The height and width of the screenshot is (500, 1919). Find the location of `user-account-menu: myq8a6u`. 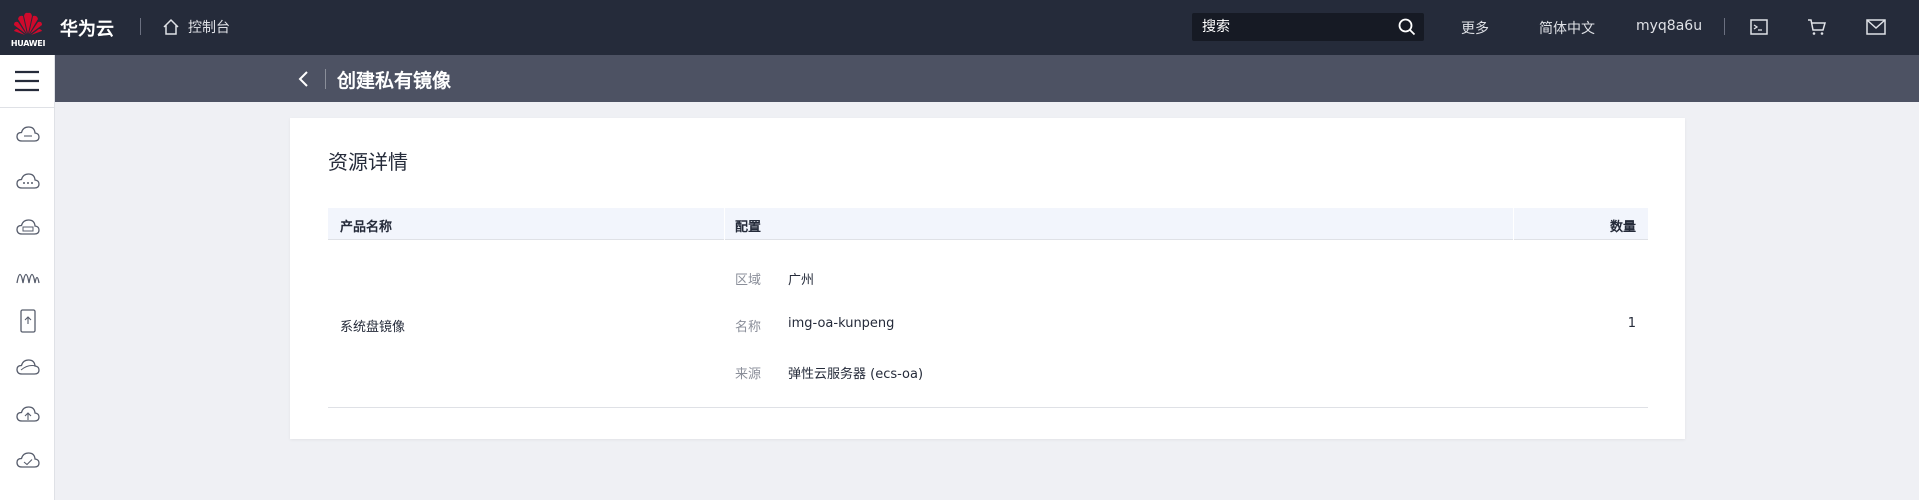

user-account-menu: myq8a6u is located at coordinates (1669, 26).